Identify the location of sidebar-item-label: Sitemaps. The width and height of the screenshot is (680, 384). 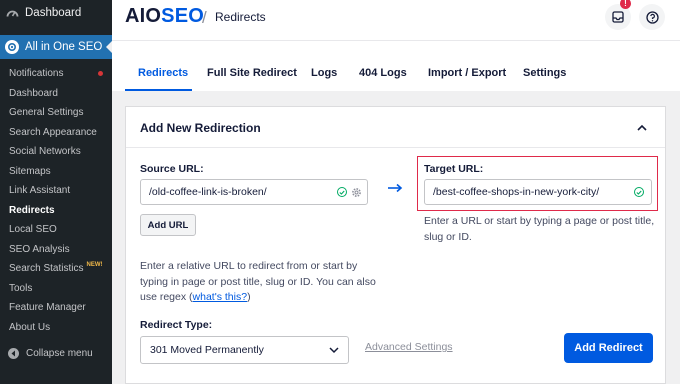
(30, 171).